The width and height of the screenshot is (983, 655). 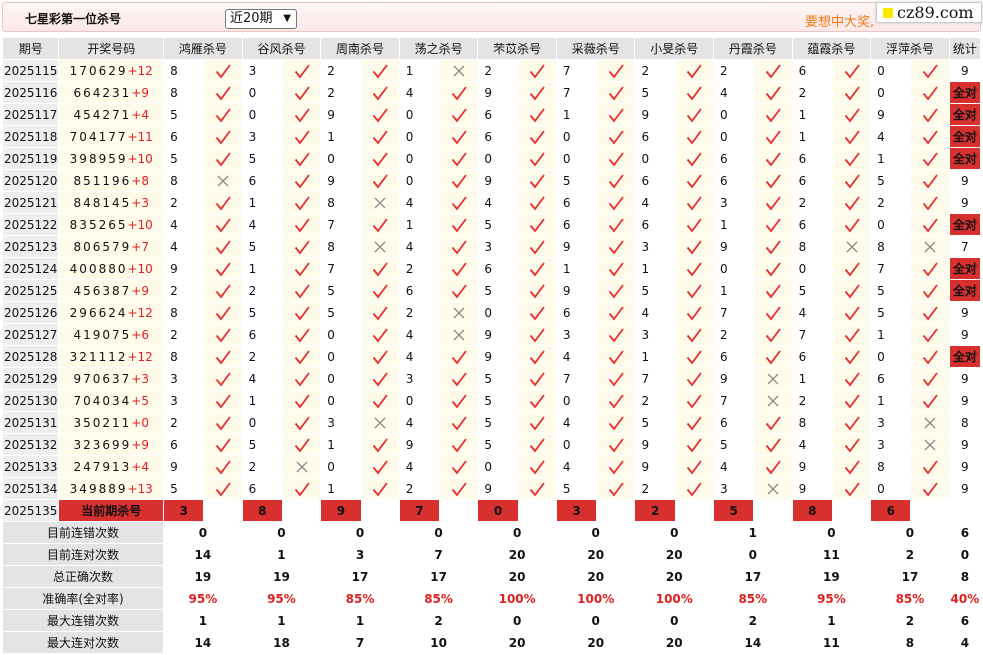 I want to click on draw-digits: 704177, so click(x=98, y=136).